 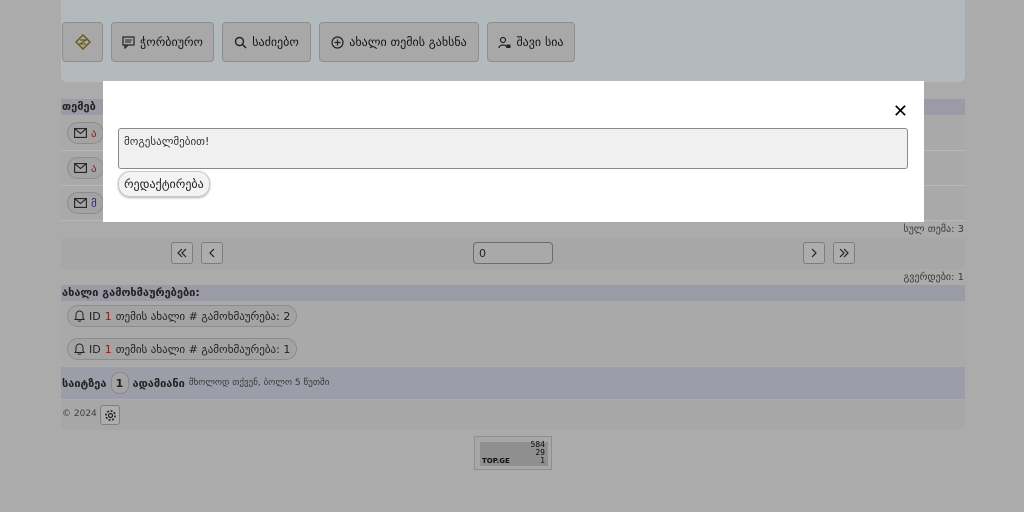 What do you see at coordinates (513, 148) in the screenshot?
I see `message-textarea: მოგესალმებით!` at bounding box center [513, 148].